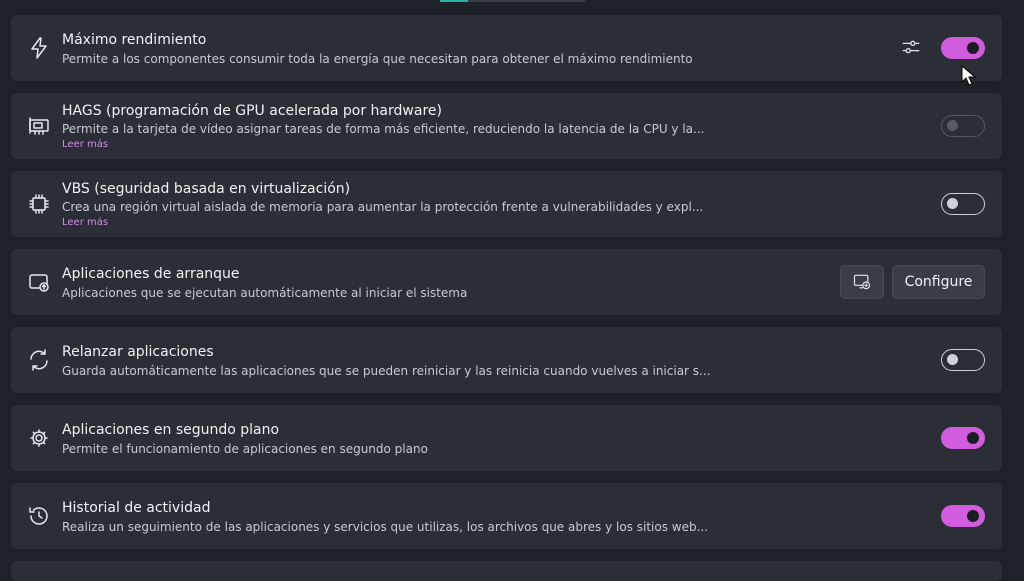 Image resolution: width=1024 pixels, height=581 pixels. What do you see at coordinates (963, 360) in the screenshot?
I see `relaunch-apps-toggle` at bounding box center [963, 360].